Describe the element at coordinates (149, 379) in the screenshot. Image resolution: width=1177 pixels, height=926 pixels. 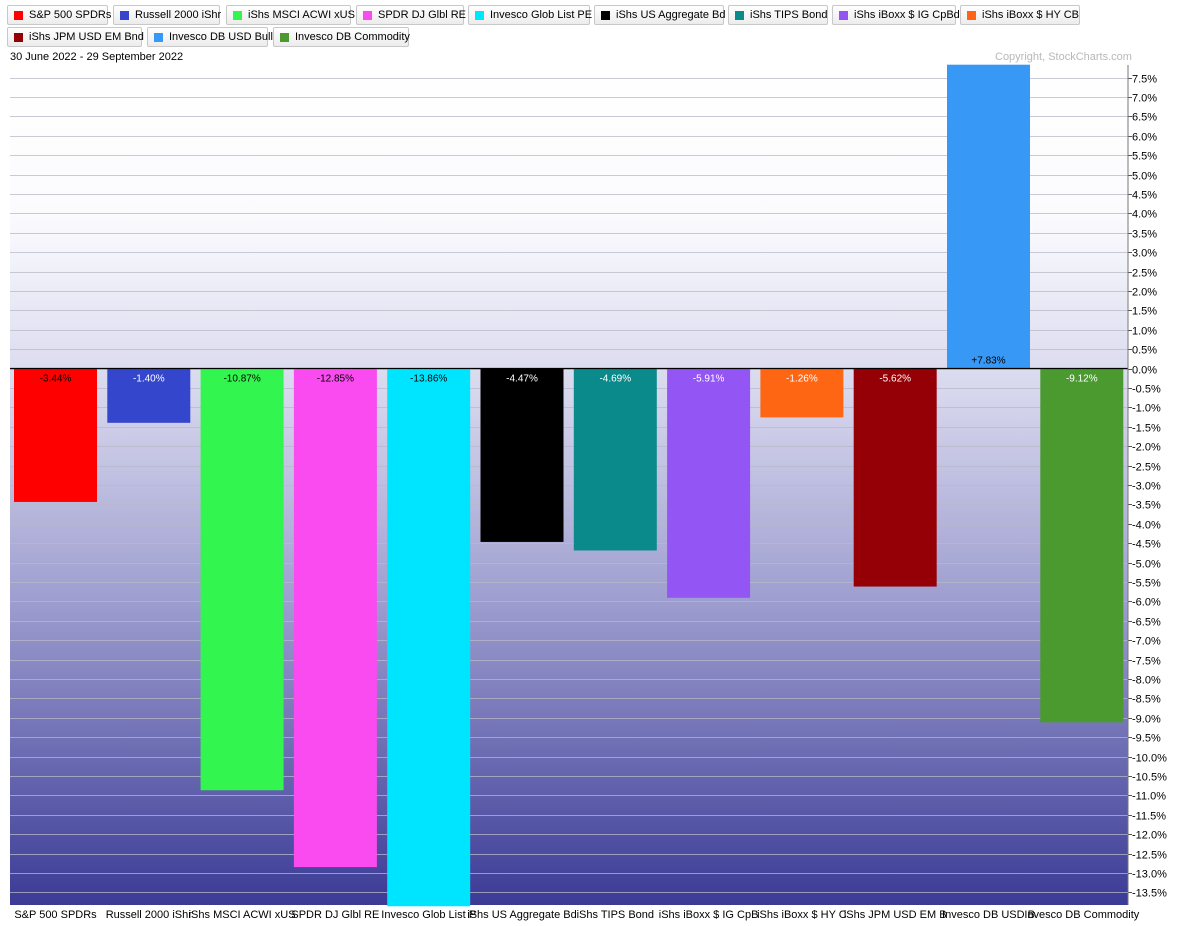
I see `bar-value-label: -1.40%` at that location.